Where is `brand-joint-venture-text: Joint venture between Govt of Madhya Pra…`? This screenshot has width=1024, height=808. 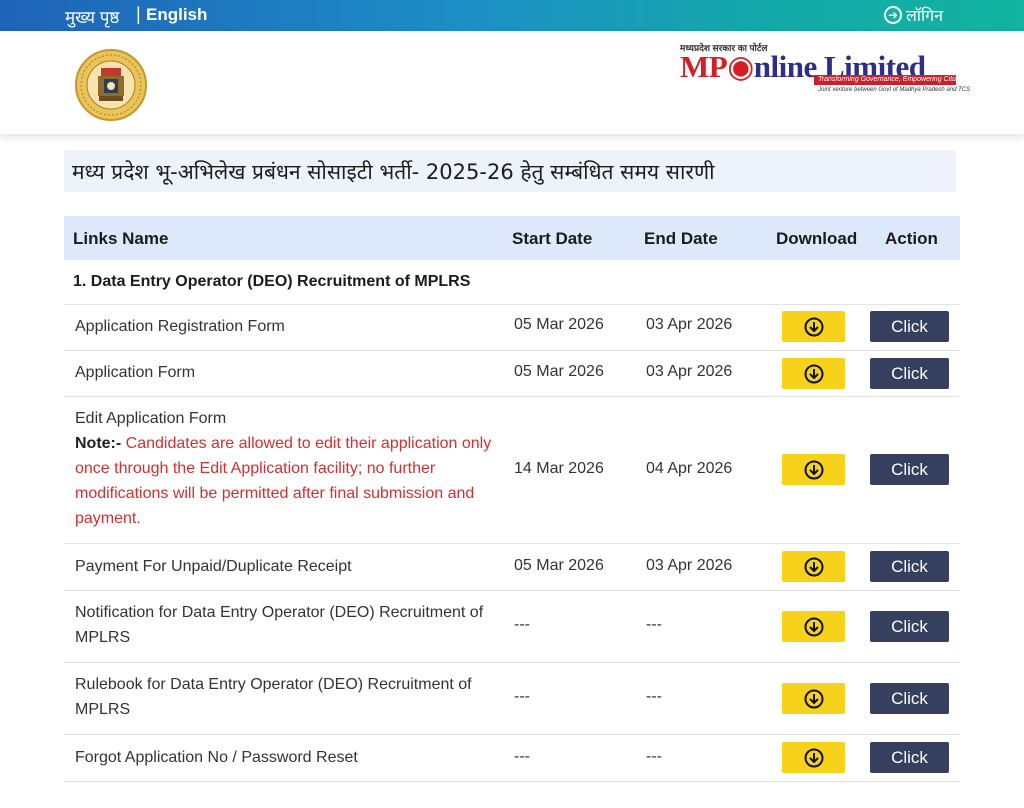 brand-joint-venture-text: Joint venture between Govt of Madhya Pra… is located at coordinates (894, 90).